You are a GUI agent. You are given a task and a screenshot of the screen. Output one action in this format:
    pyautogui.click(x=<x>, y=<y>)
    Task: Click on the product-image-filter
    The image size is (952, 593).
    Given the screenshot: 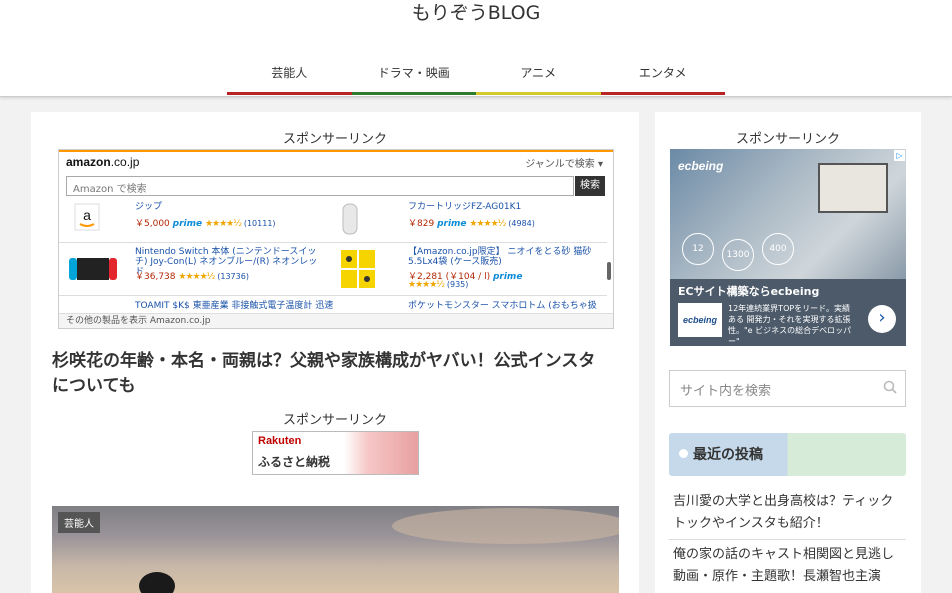 What is the action you would take?
    pyautogui.click(x=350, y=219)
    